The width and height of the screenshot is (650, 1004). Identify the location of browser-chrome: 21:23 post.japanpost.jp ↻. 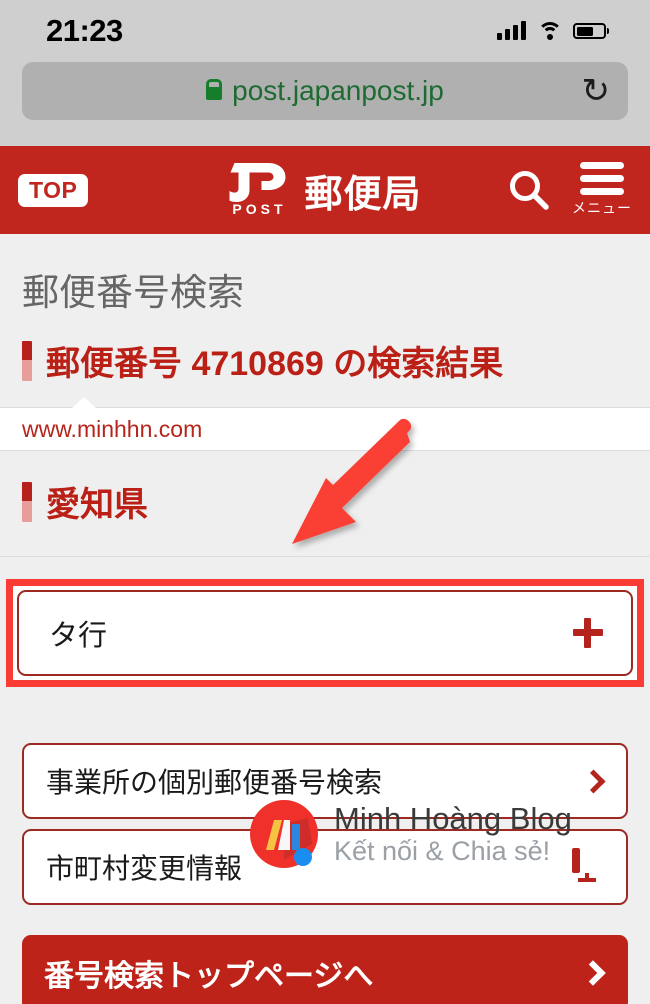
(325, 73).